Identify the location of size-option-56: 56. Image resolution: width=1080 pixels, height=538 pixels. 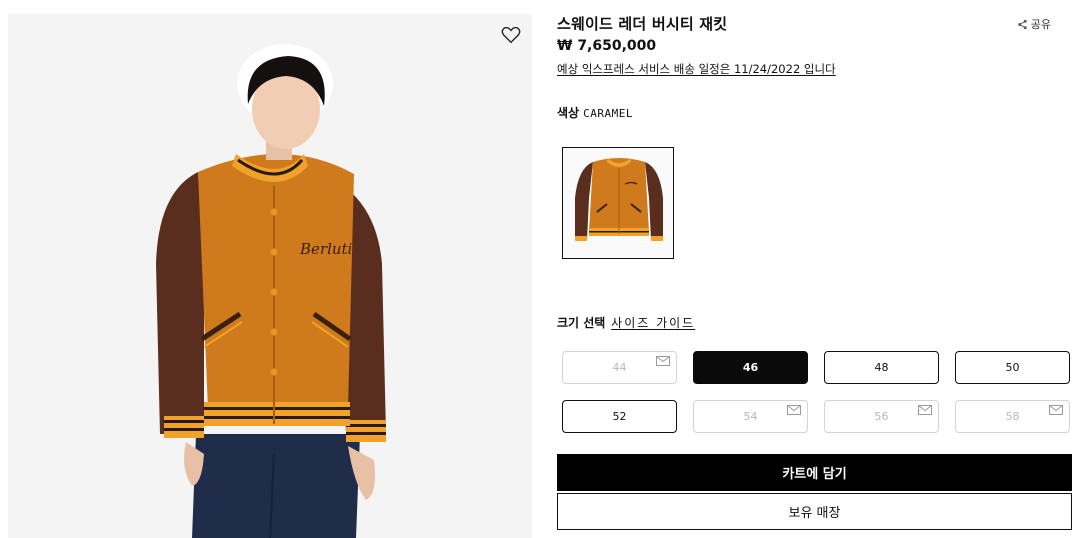
(881, 416).